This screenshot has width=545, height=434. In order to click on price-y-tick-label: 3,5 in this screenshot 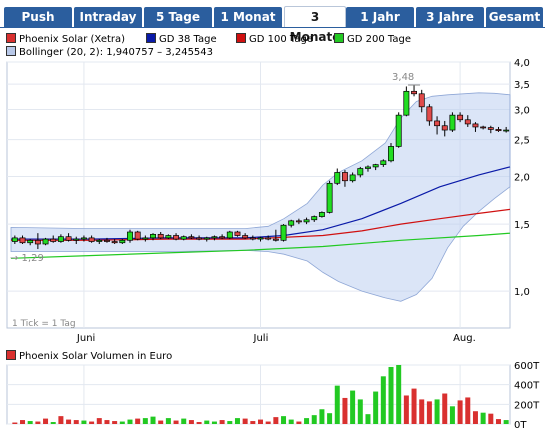, I will do `click(522, 85)`.